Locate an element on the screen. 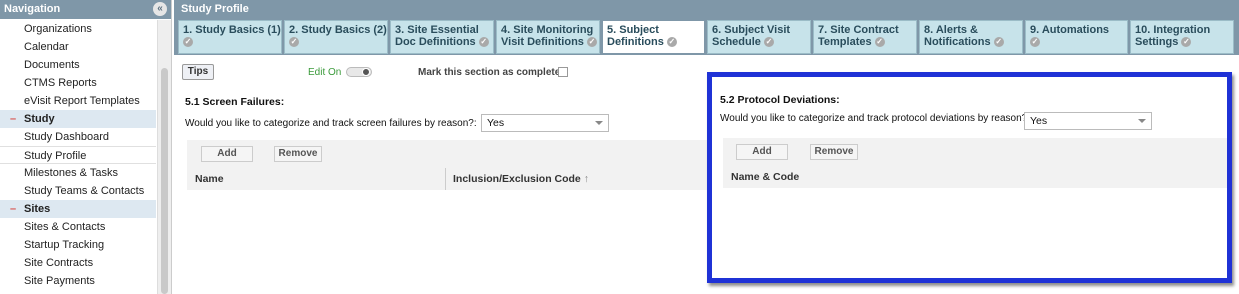 The width and height of the screenshot is (1239, 294). sidebar-item-sites-contacts: Sites & Contacts is located at coordinates (78, 227).